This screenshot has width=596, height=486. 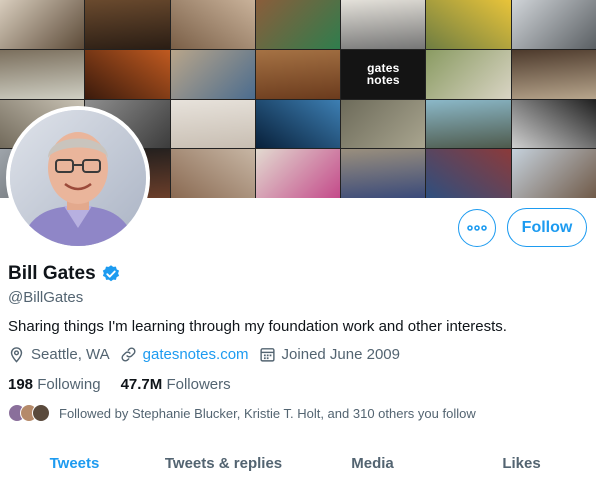 What do you see at coordinates (46, 297) in the screenshot?
I see `user-handle: @BillGates` at bounding box center [46, 297].